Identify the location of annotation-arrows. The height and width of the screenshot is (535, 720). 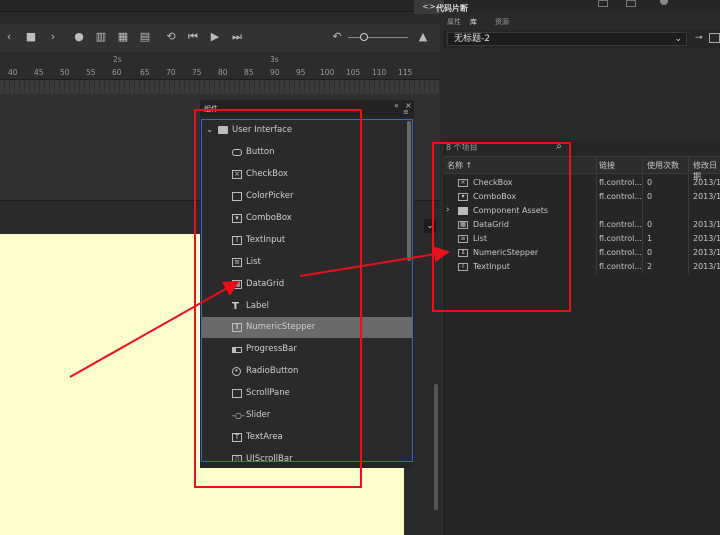
(259, 312).